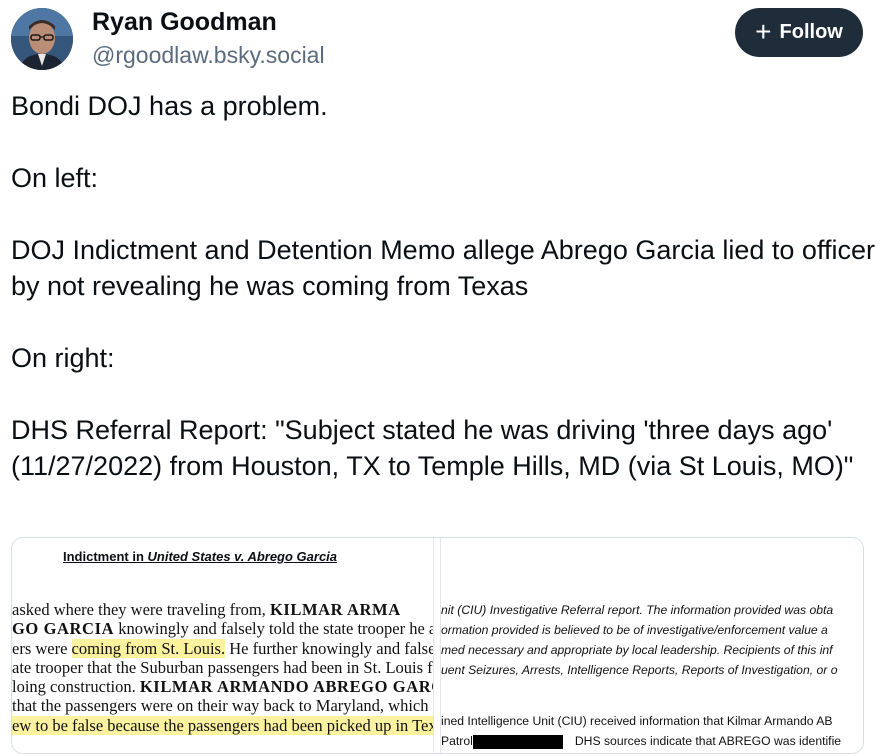 The image size is (885, 754). Describe the element at coordinates (148, 648) in the screenshot. I see `highlighted-text: coming from St. Louis.` at that location.